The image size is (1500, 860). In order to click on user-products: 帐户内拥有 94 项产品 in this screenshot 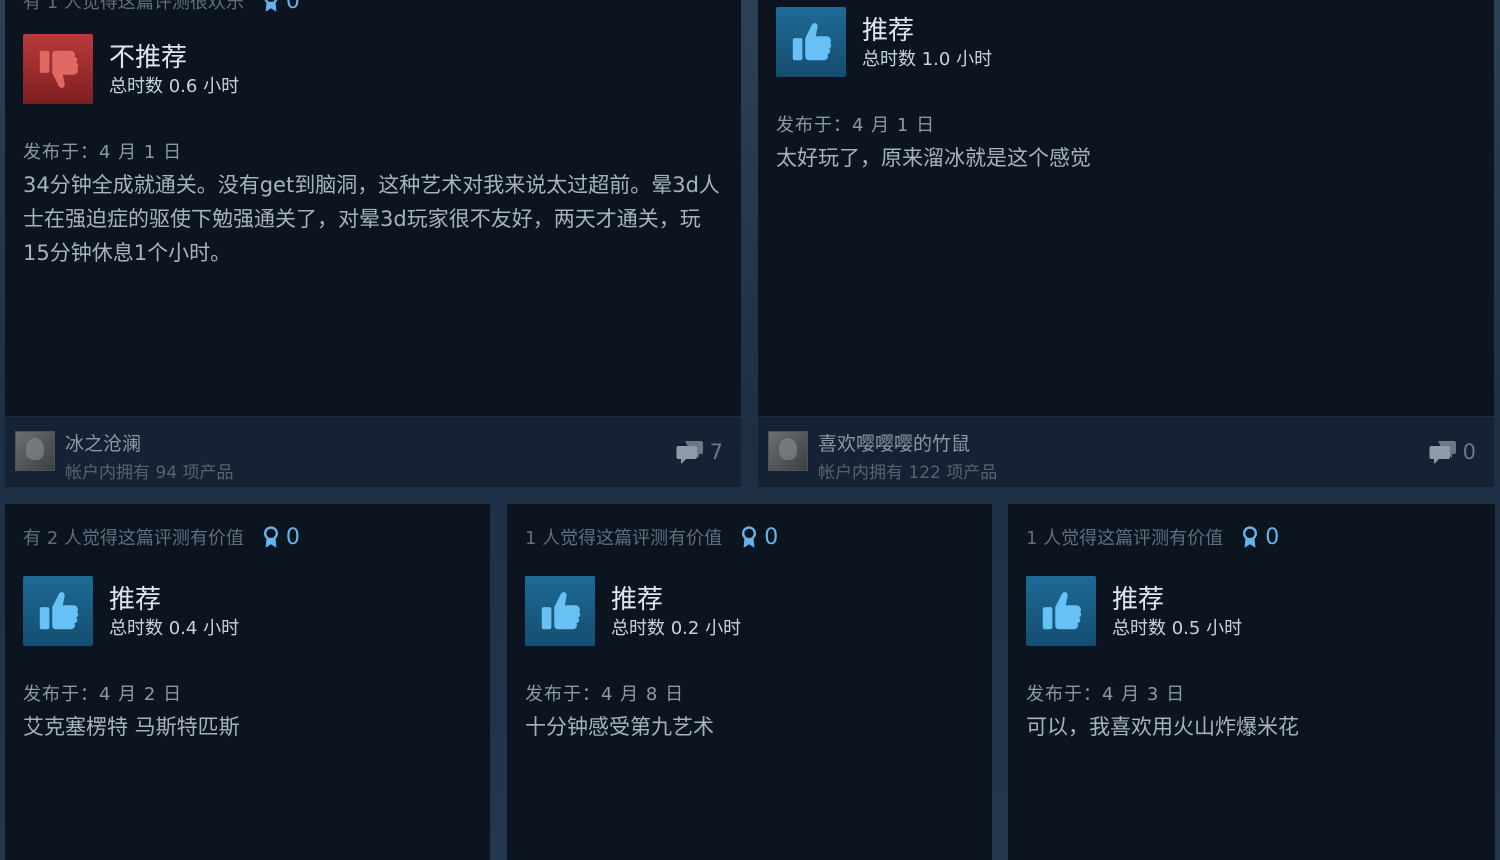, I will do `click(149, 473)`.